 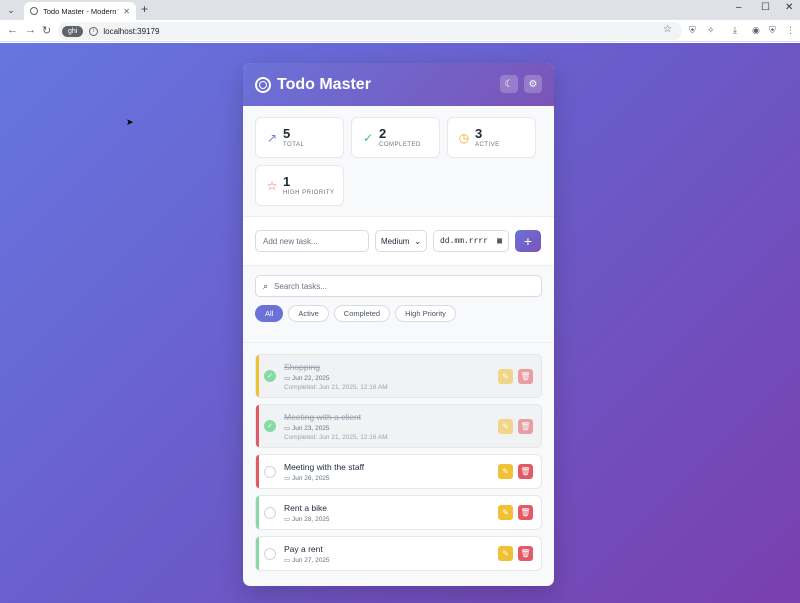 What do you see at coordinates (309, 193) in the screenshot?
I see `stat-label: HIGH PRIORITY` at bounding box center [309, 193].